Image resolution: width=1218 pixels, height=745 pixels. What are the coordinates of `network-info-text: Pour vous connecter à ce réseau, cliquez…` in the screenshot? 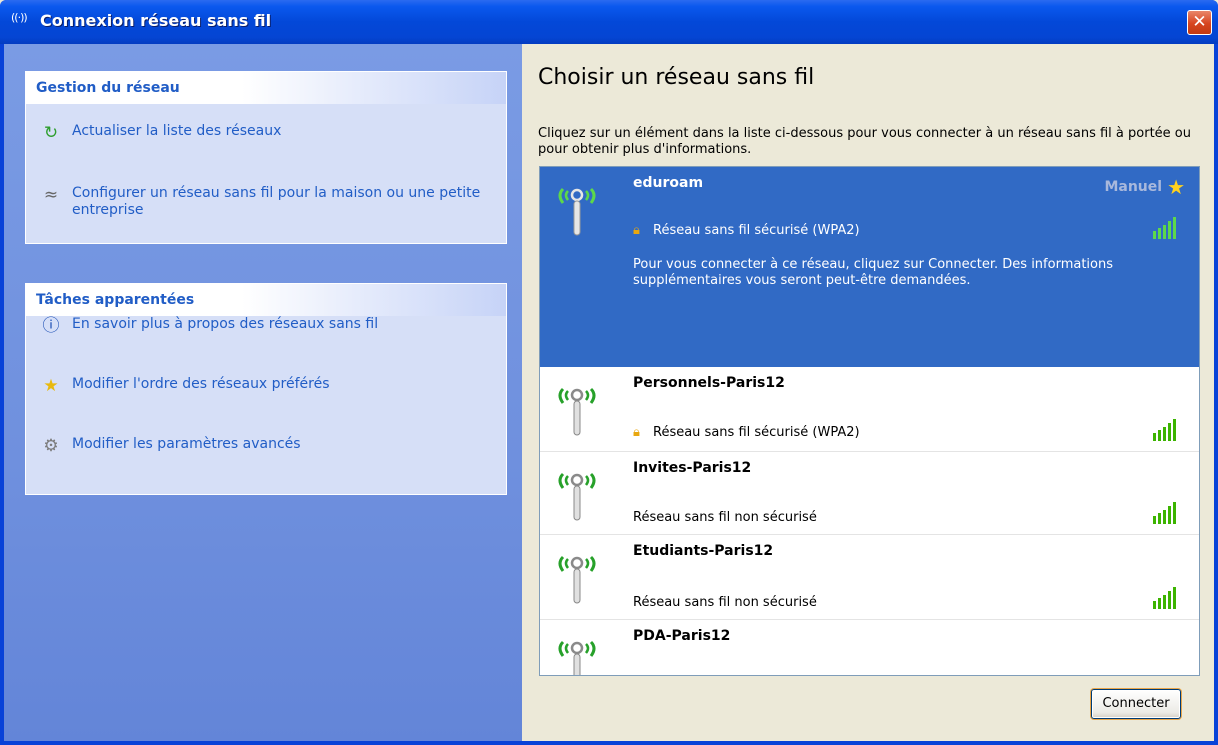 It's located at (873, 272).